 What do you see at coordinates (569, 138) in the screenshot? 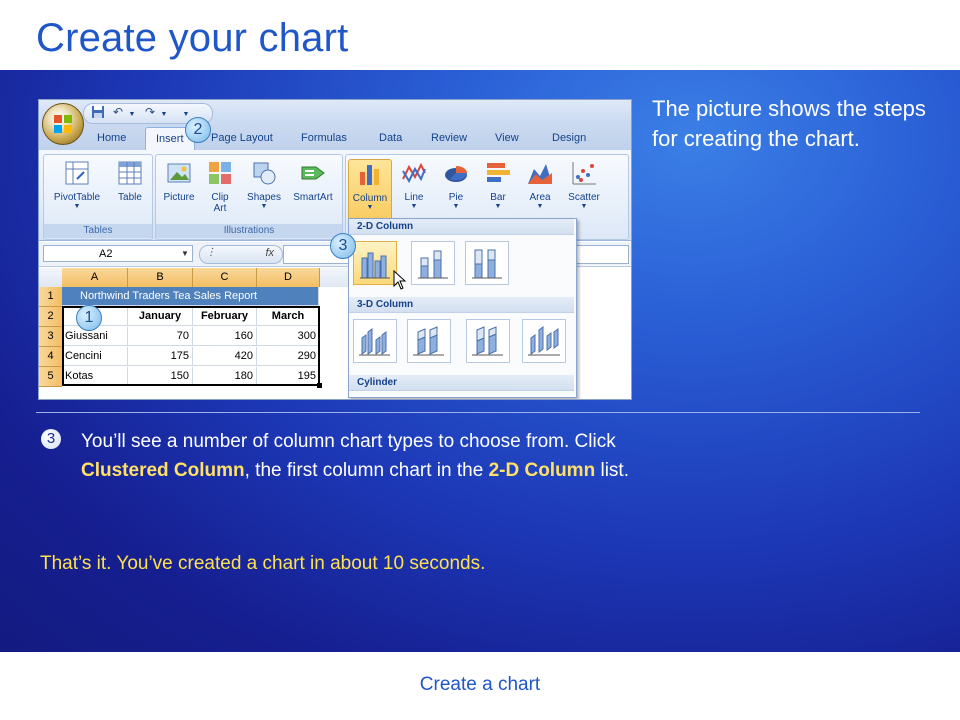
I see `tab-design: Design` at bounding box center [569, 138].